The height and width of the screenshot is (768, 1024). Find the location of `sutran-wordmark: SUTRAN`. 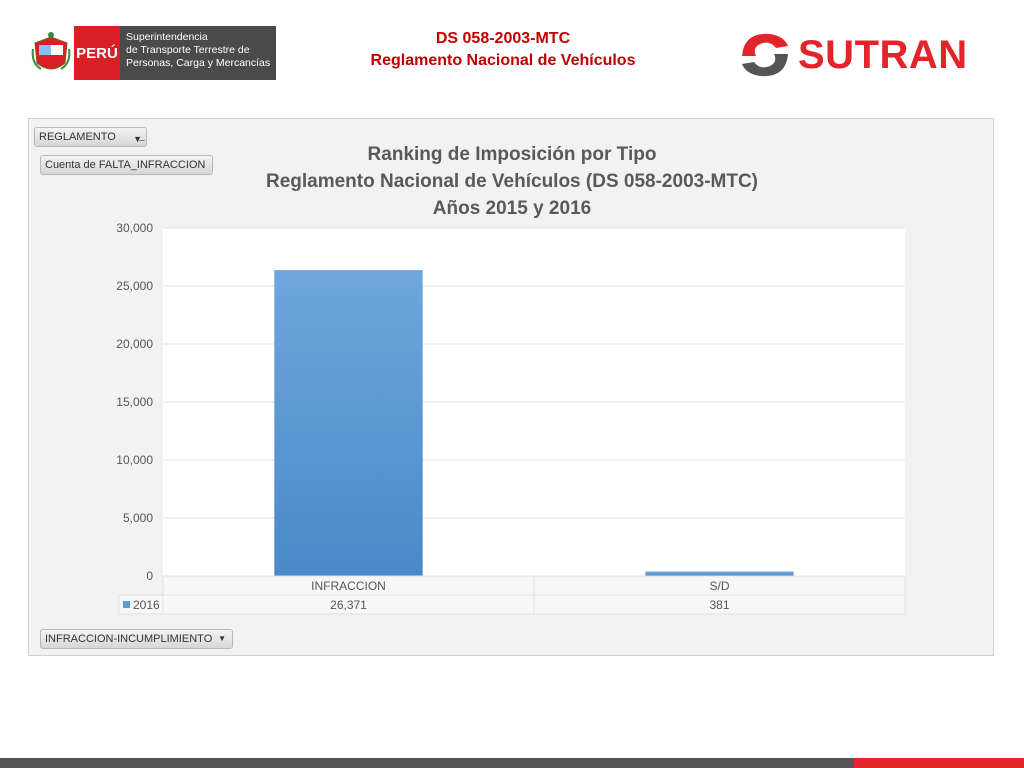

sutran-wordmark: SUTRAN is located at coordinates (883, 54).